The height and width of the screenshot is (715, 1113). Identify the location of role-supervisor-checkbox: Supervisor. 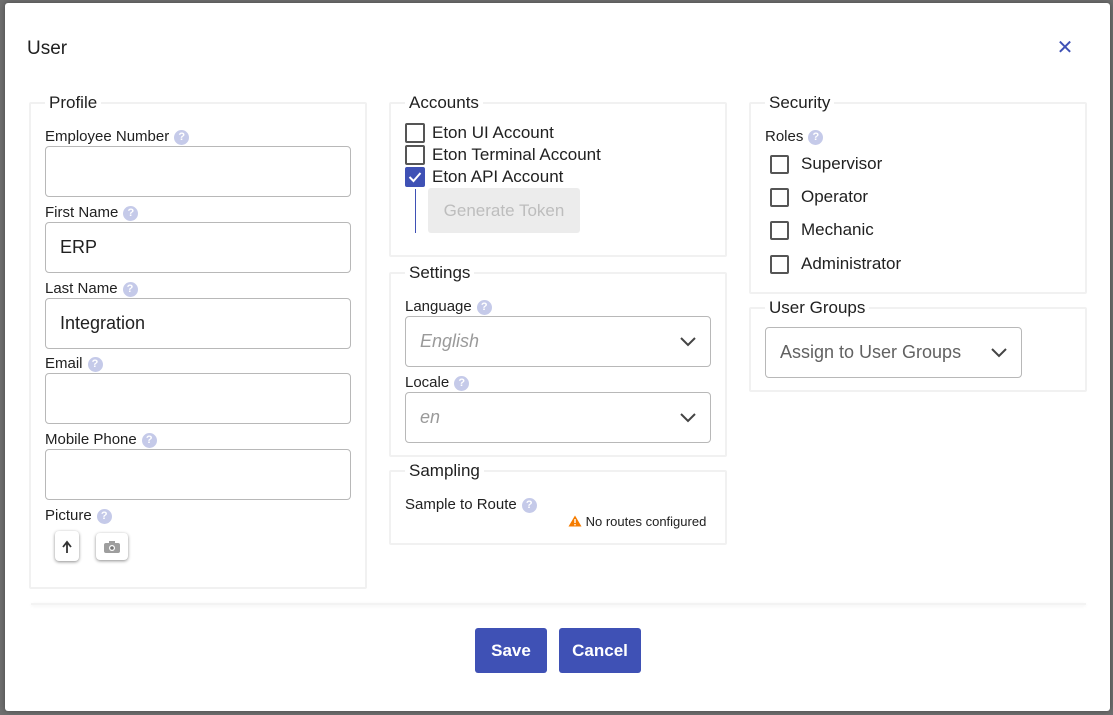
(826, 164).